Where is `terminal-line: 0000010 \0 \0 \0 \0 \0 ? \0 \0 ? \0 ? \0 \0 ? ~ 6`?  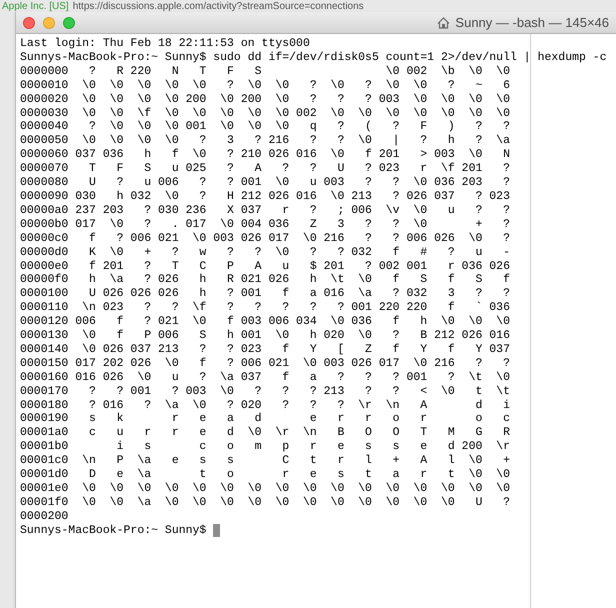
terminal-line: 0000010 \0 \0 \0 \0 \0 ? \0 \0 ? \0 ? \0 \0 ? ~ 6 is located at coordinates (265, 85).